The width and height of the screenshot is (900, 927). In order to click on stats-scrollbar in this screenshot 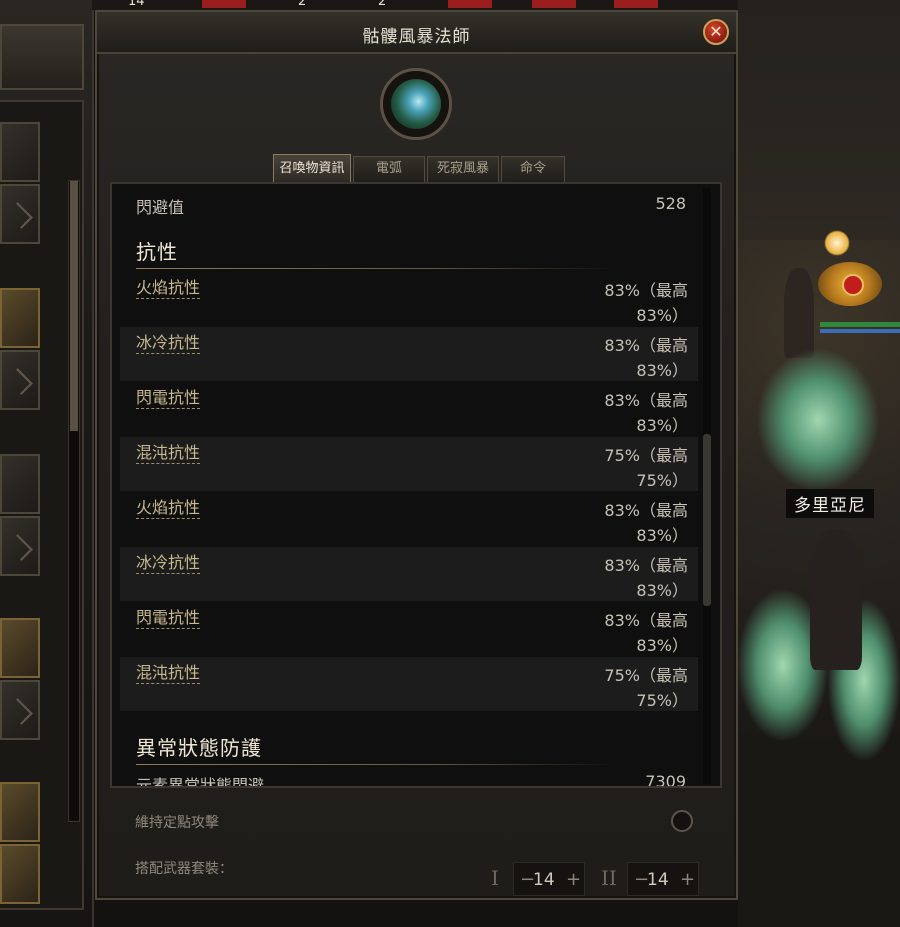, I will do `click(707, 486)`.